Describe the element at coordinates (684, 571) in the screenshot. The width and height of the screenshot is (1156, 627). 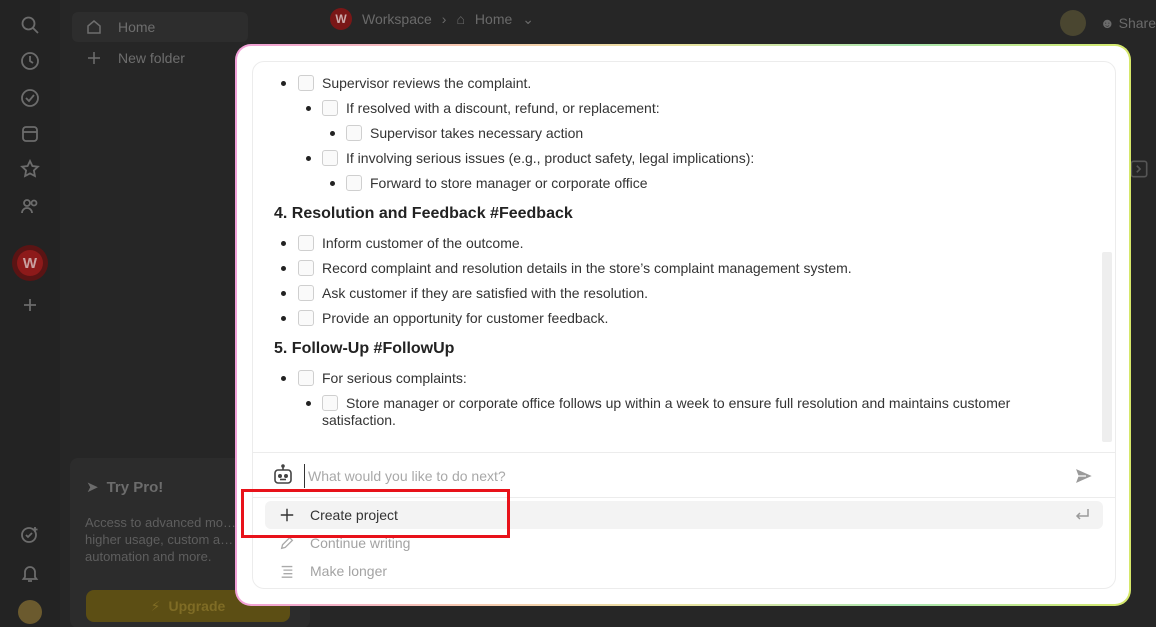
I see `action-make-longer: Make longer` at that location.